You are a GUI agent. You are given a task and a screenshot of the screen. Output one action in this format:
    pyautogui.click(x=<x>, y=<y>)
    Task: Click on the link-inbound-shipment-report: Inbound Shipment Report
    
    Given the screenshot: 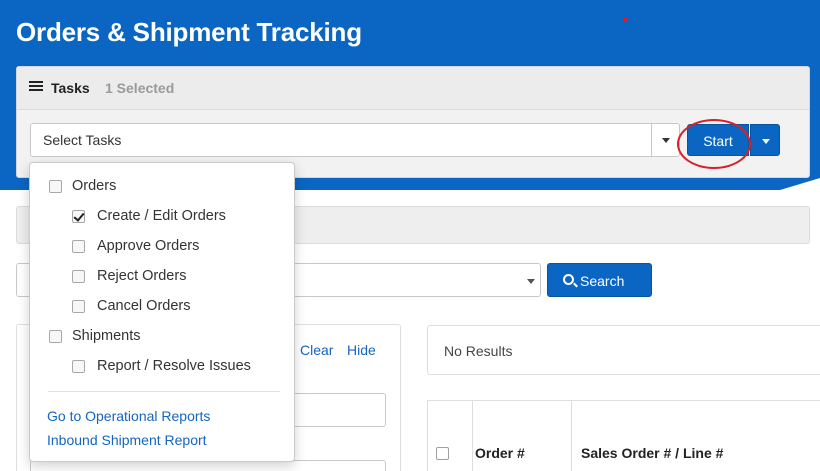 What is the action you would take?
    pyautogui.click(x=127, y=440)
    